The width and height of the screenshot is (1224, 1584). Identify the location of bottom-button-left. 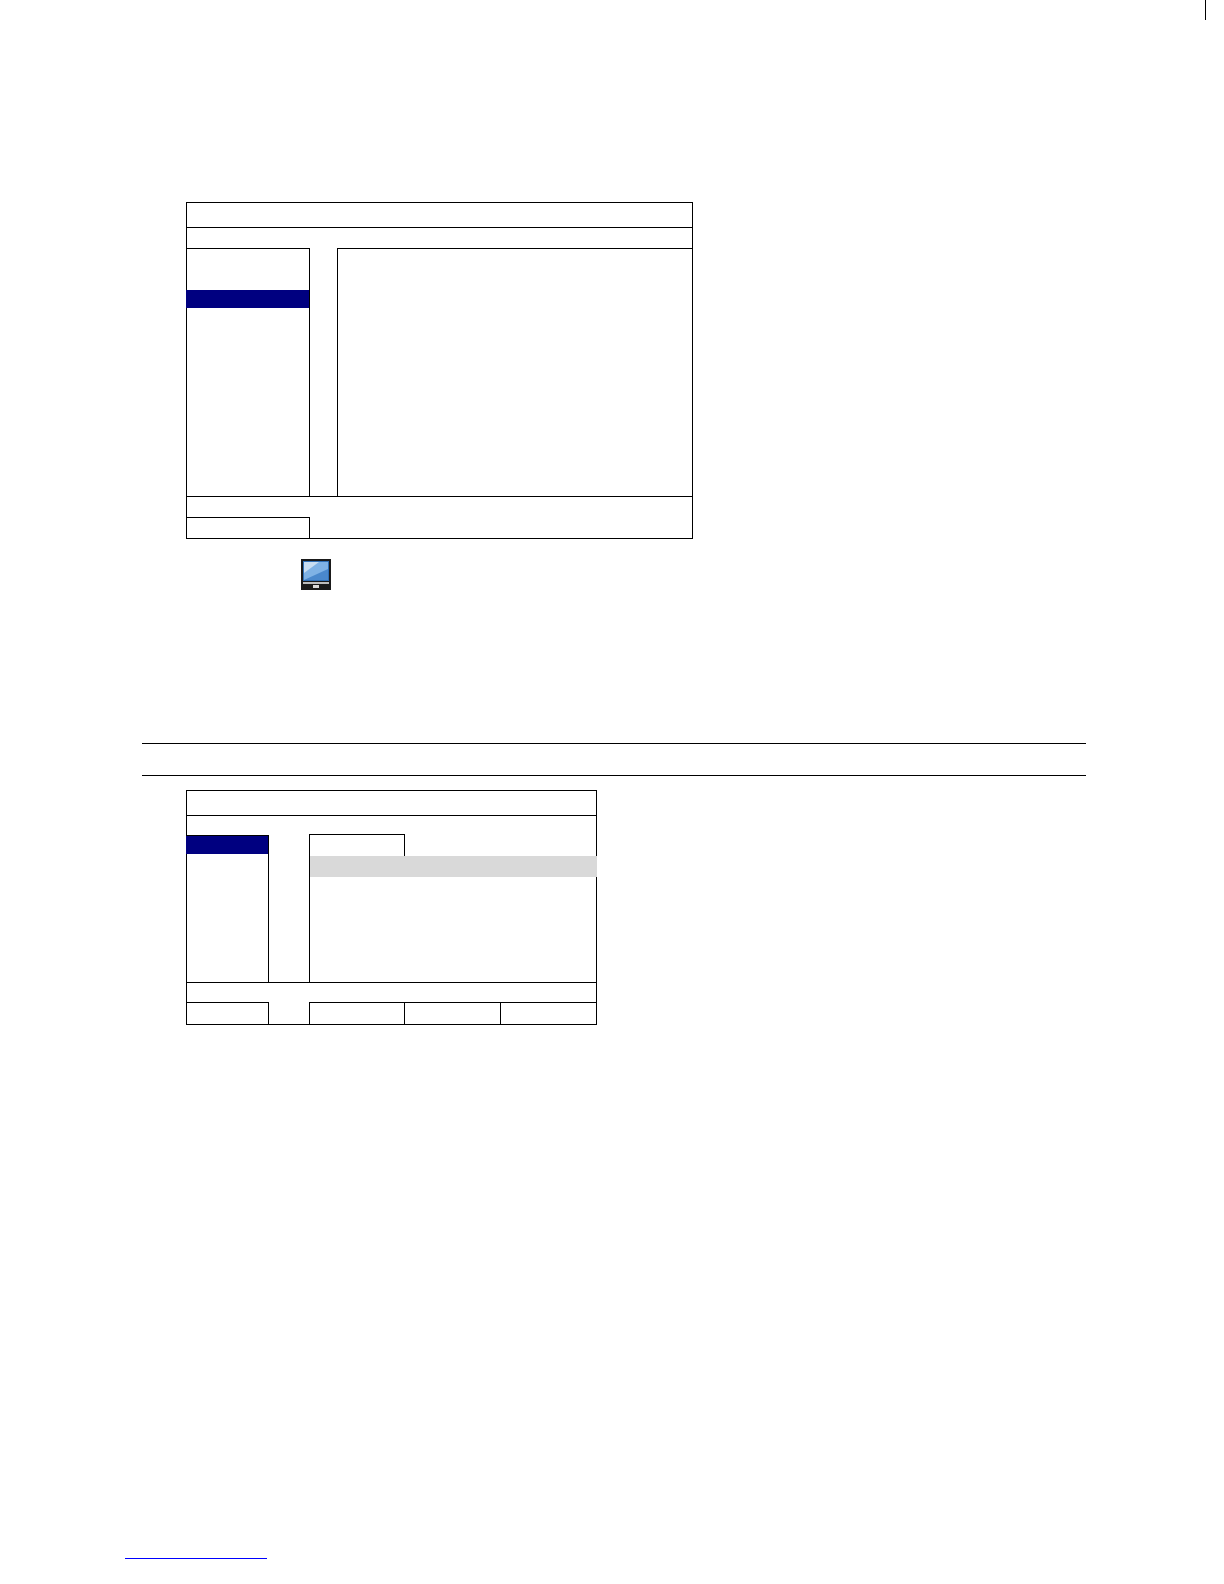
(227, 1013).